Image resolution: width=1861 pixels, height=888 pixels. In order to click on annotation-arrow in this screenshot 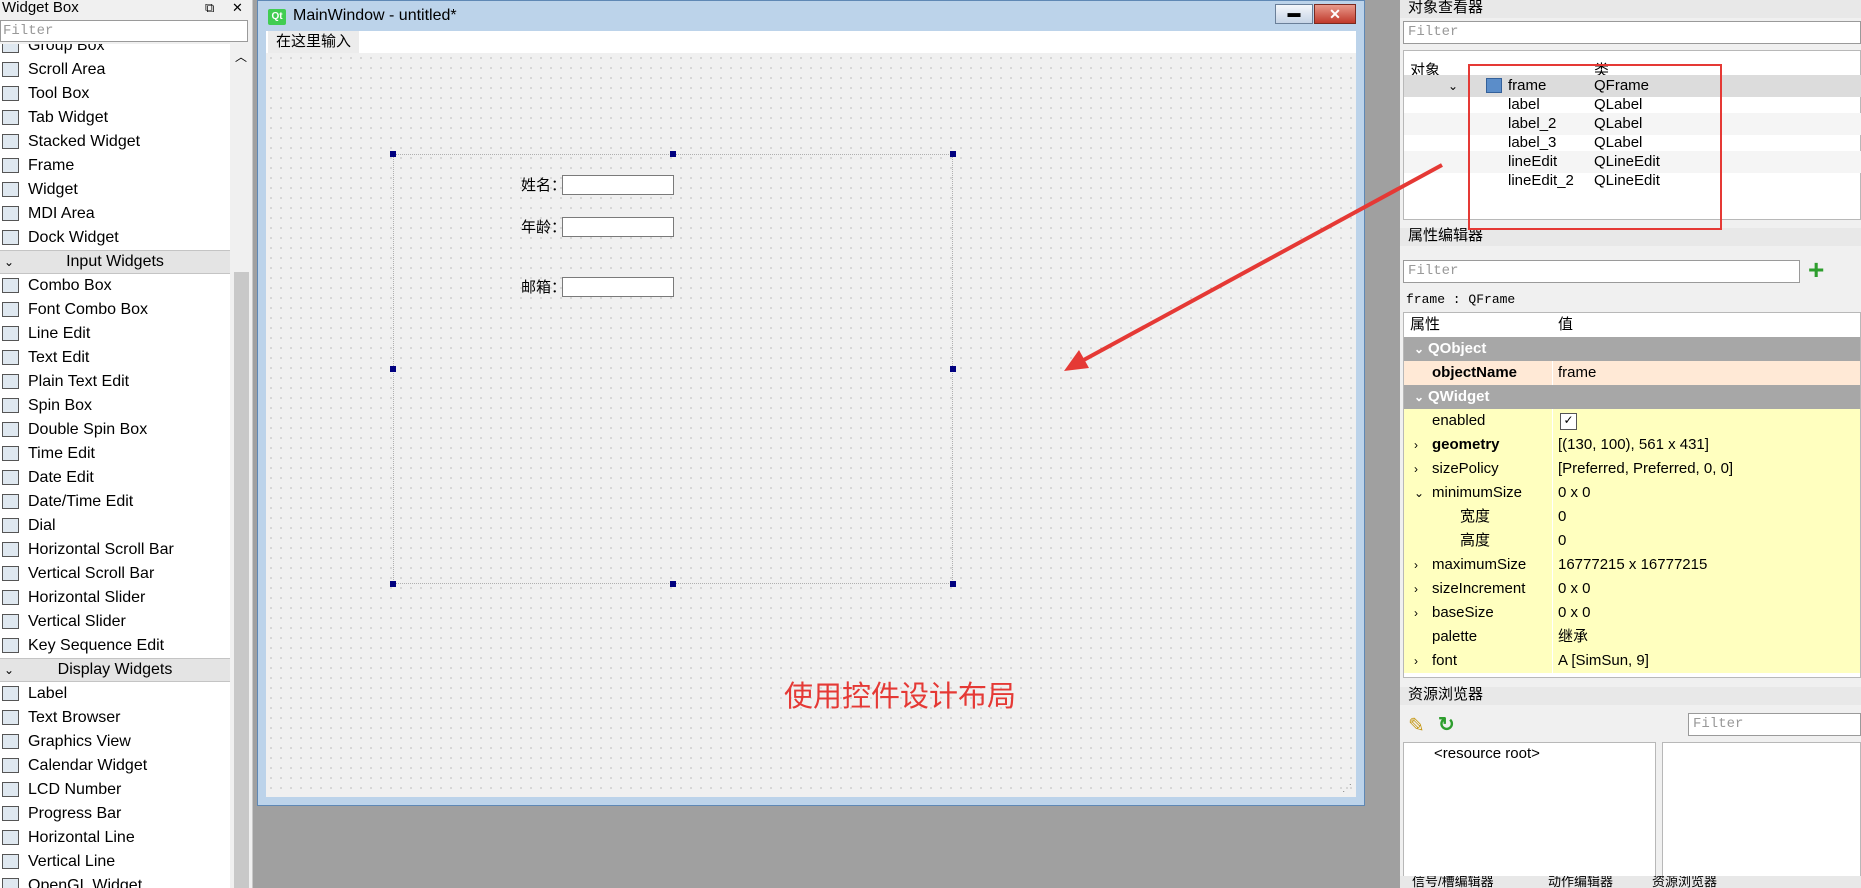, I will do `click(1253, 267)`.